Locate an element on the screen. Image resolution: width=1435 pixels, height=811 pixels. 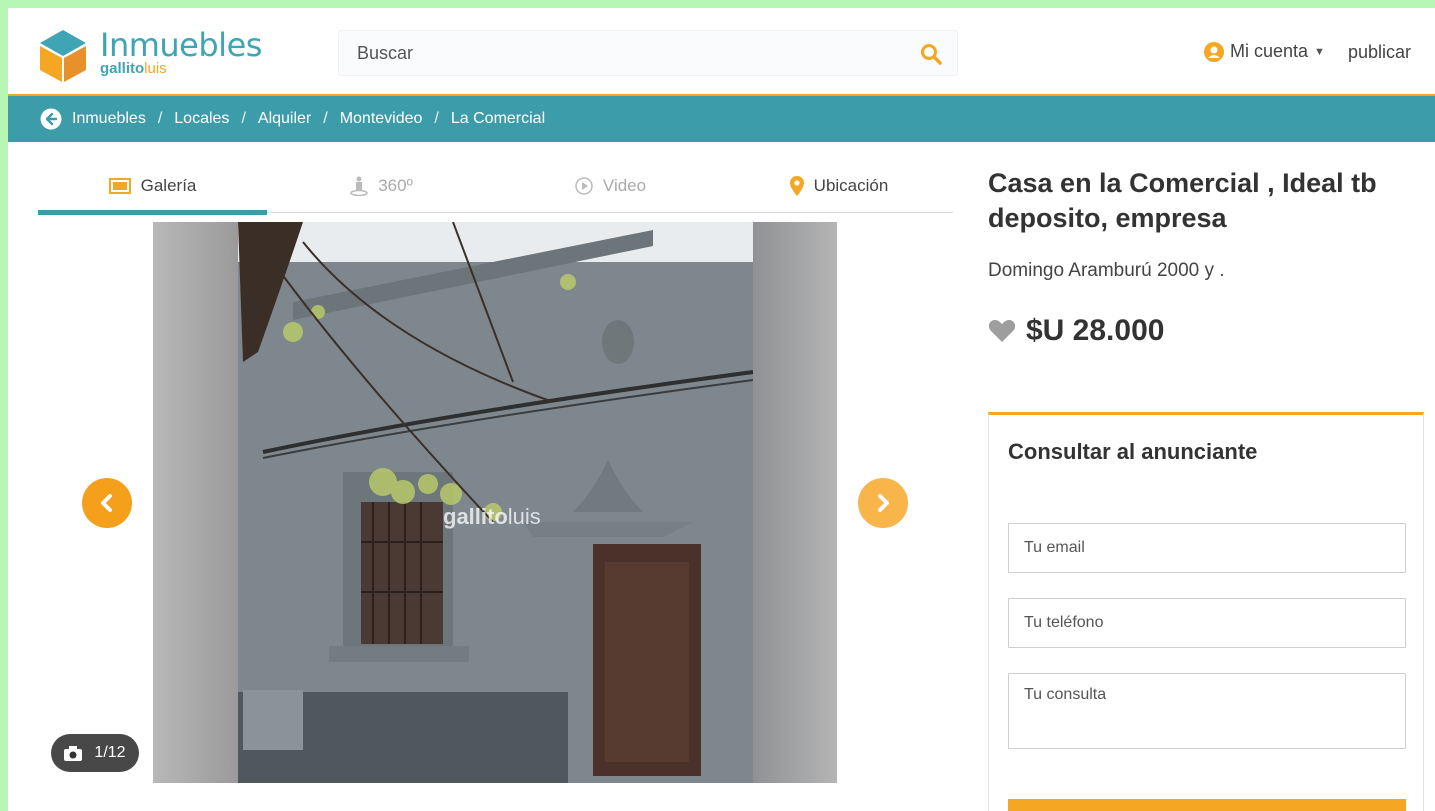
contact-form-title: Consultar al anunciante is located at coordinates (1133, 451).